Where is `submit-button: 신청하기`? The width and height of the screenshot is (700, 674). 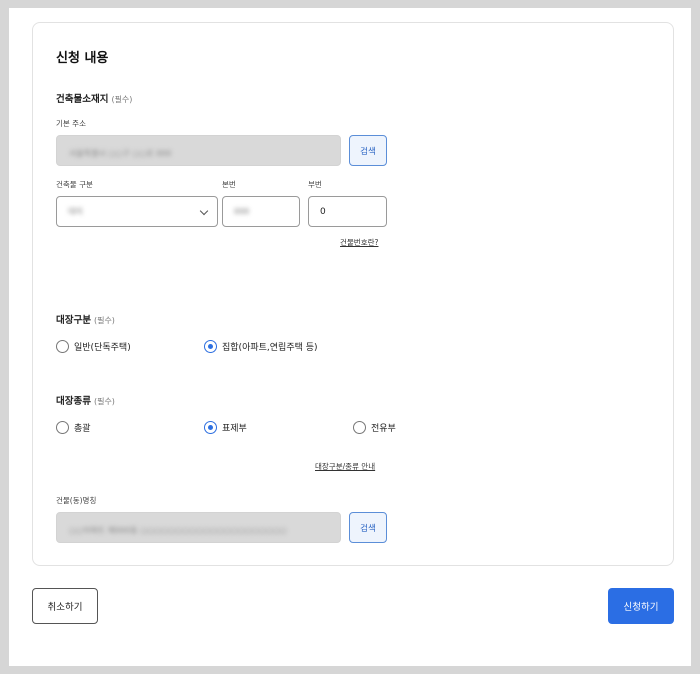 submit-button: 신청하기 is located at coordinates (641, 606).